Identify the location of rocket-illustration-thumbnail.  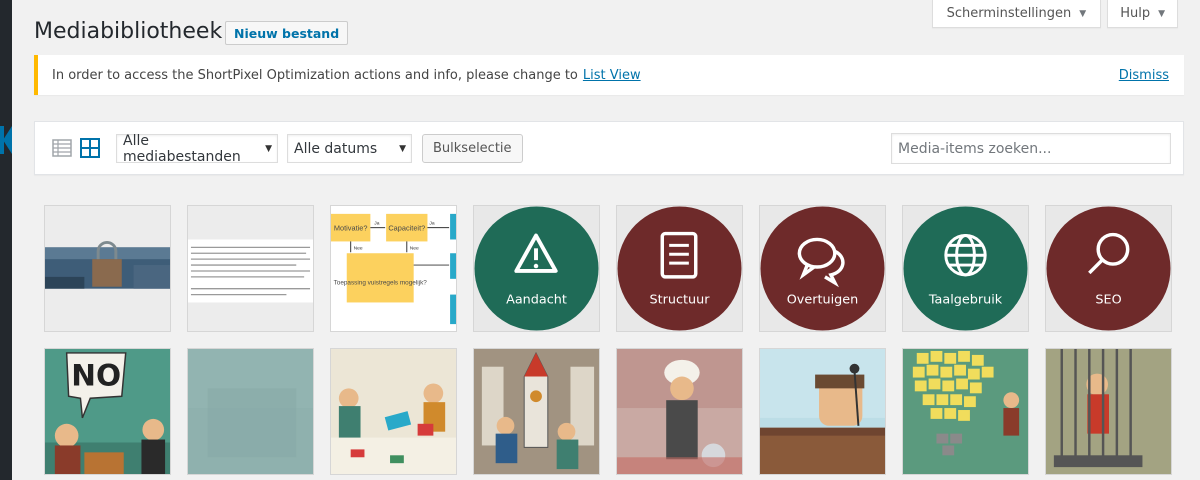
(536, 411).